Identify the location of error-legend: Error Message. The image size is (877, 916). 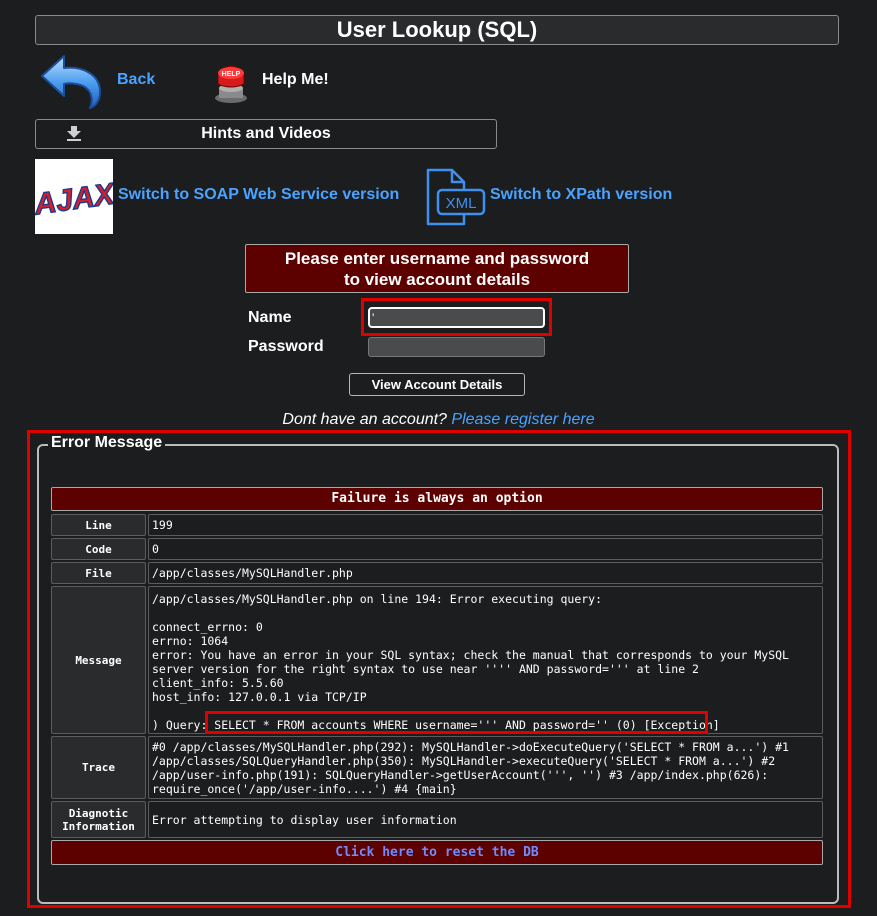
(107, 443).